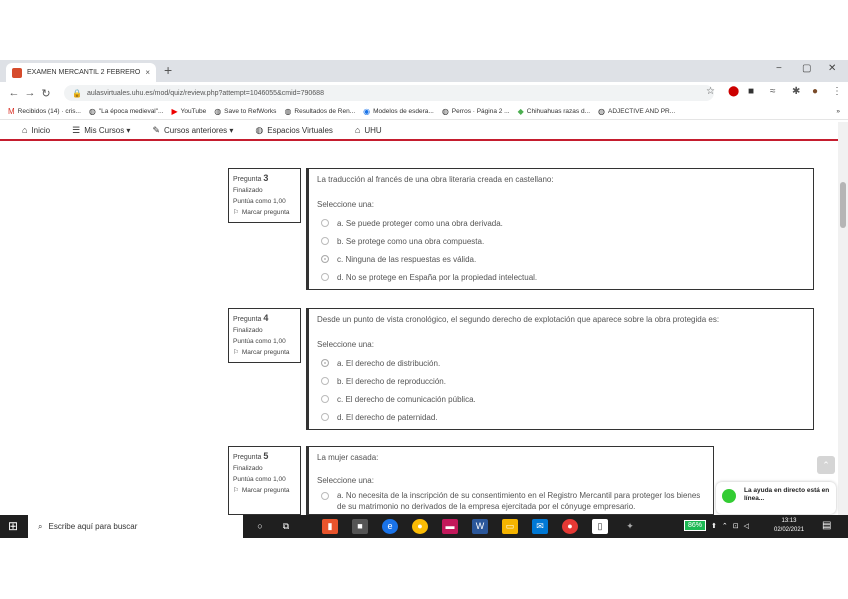 The height and width of the screenshot is (599, 848). Describe the element at coordinates (561, 241) in the screenshot. I see `answer-option: b. Se protege como una obra compuesta.` at that location.